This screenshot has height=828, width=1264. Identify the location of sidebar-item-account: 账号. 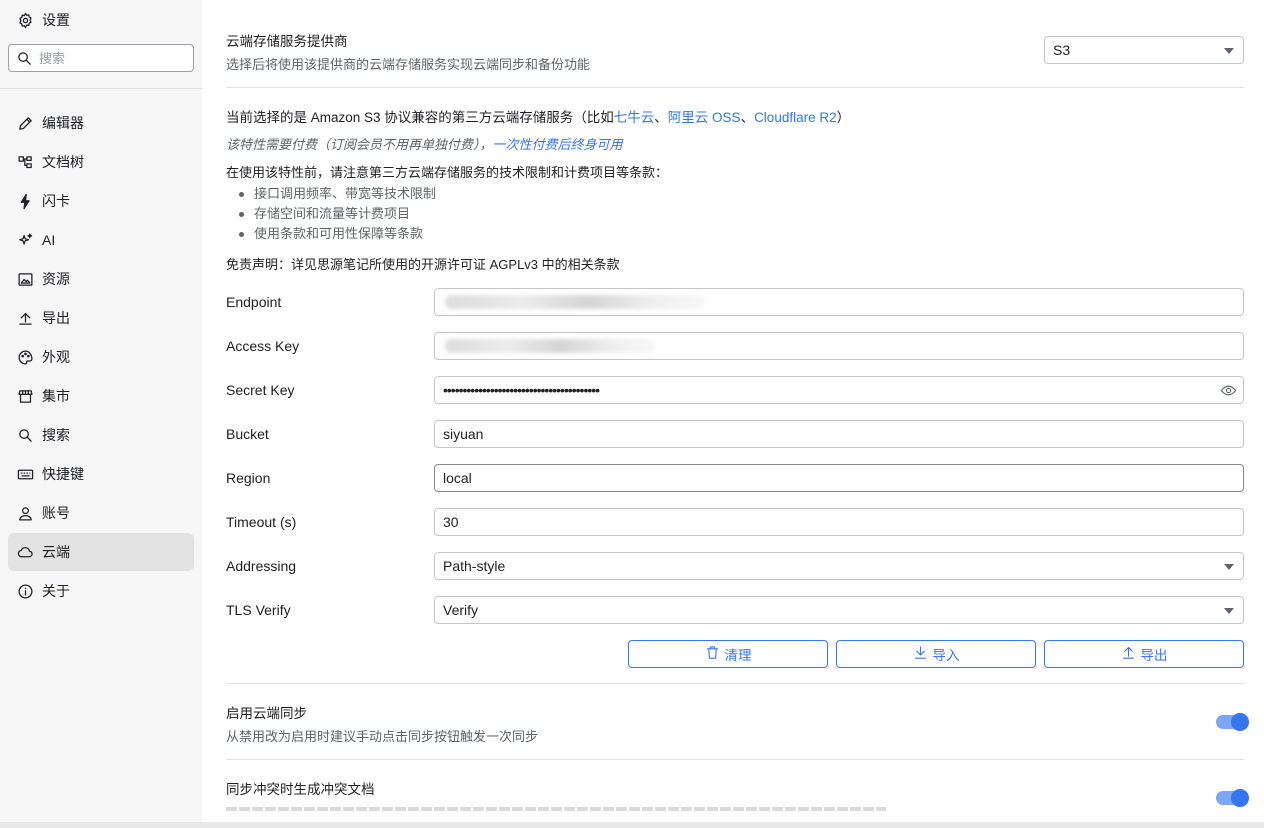
(101, 513).